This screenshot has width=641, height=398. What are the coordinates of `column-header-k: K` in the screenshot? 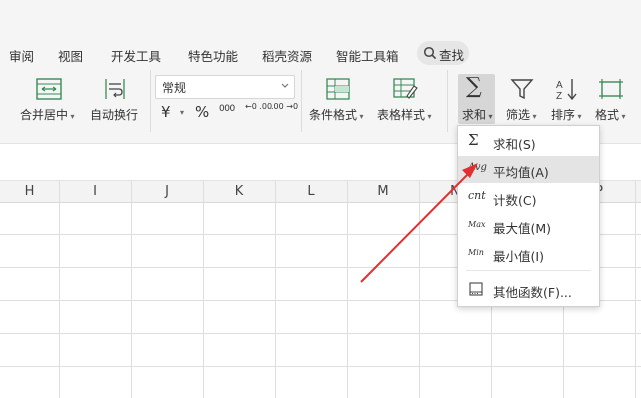 It's located at (239, 191).